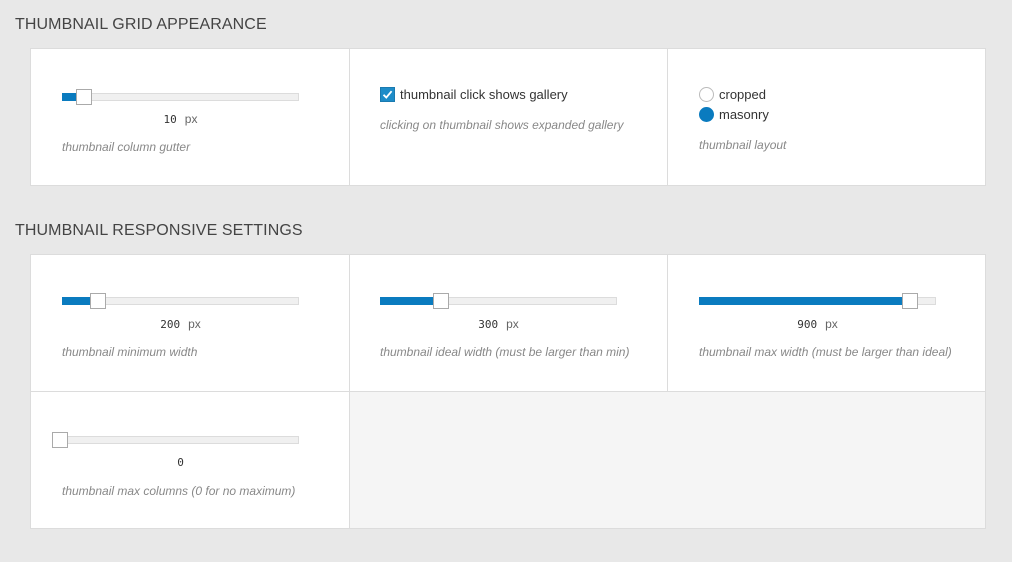  I want to click on max-columns-slider, so click(175, 441).